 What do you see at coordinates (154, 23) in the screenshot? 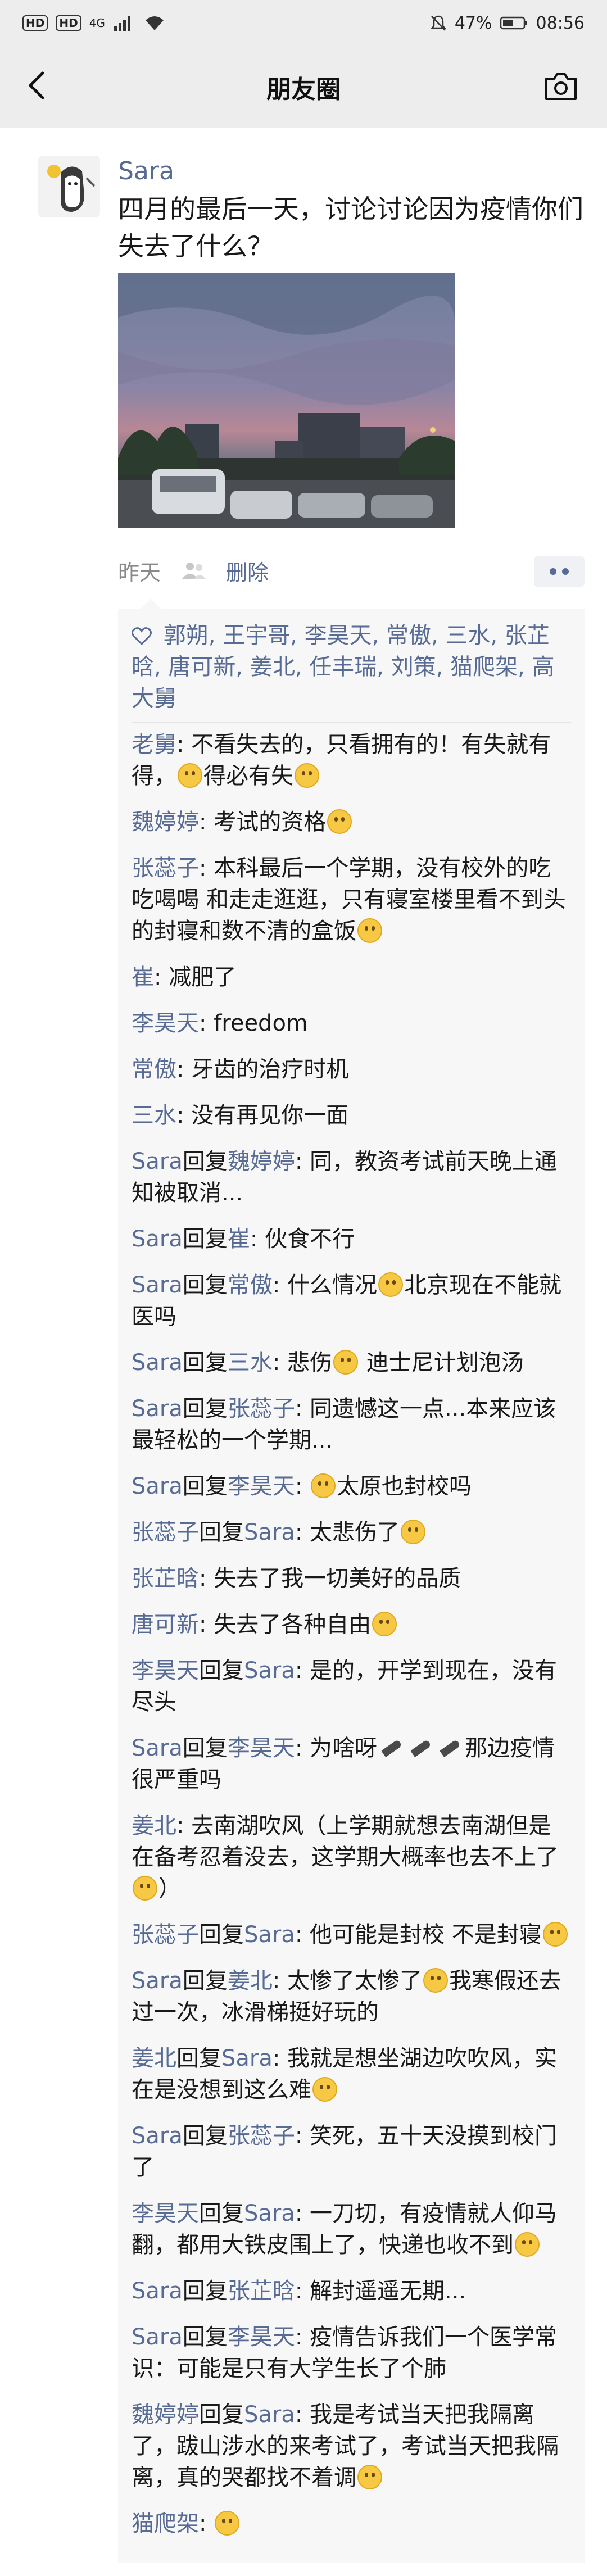
I see `wifi-icon` at bounding box center [154, 23].